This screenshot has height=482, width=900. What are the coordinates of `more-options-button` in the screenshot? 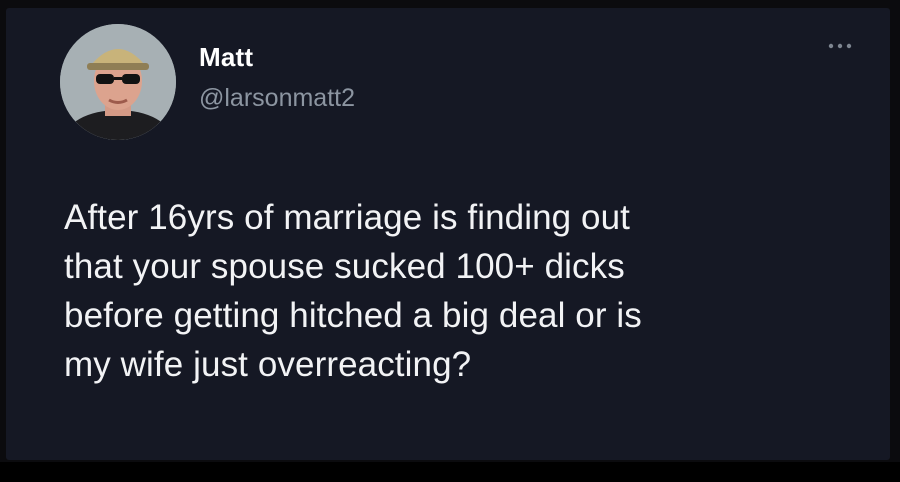 It's located at (840, 46).